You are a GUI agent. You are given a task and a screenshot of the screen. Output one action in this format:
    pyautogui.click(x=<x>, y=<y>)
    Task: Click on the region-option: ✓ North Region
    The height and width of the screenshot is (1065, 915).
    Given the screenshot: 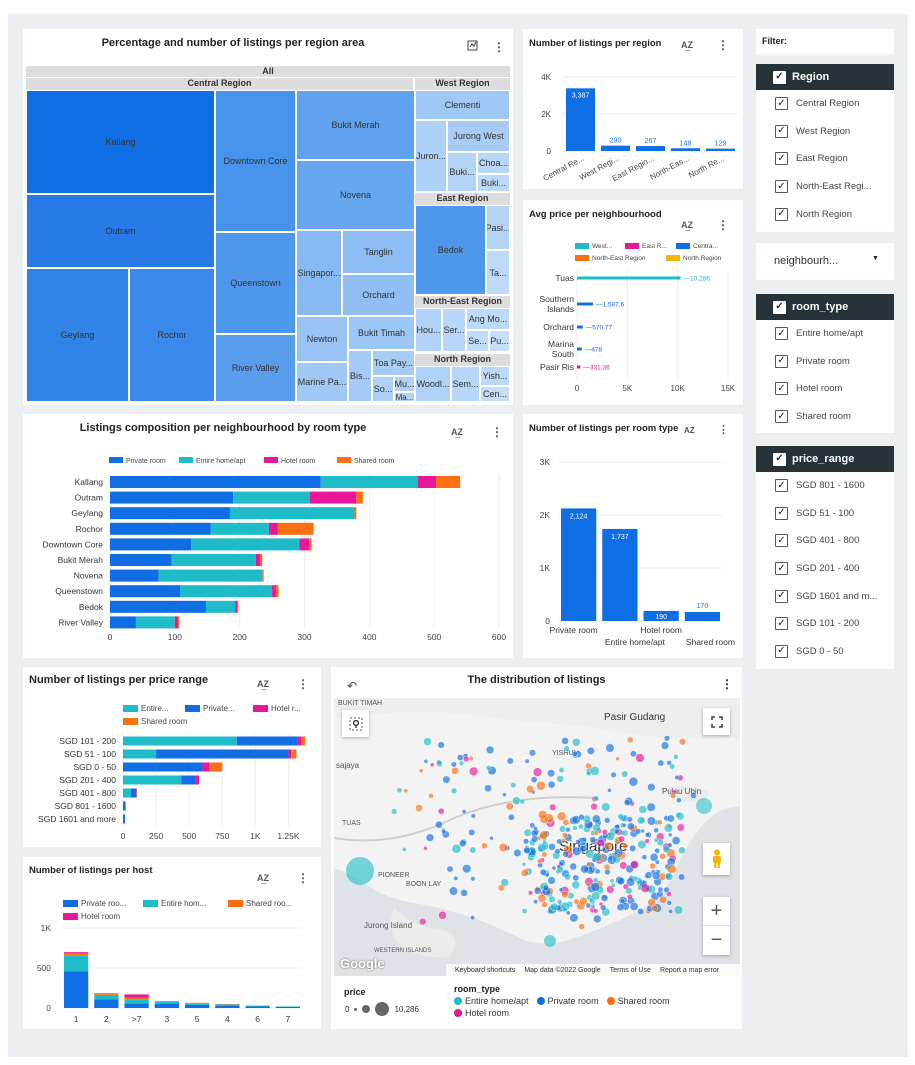 What is the action you would take?
    pyautogui.click(x=825, y=214)
    